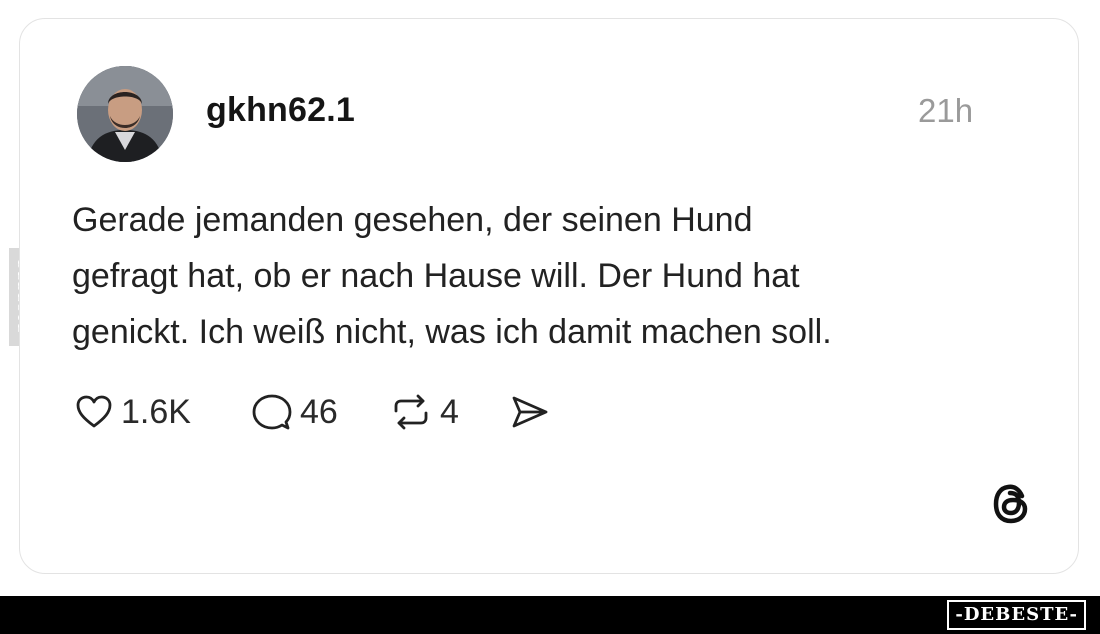  What do you see at coordinates (1012, 504) in the screenshot?
I see `threads-logo-icon` at bounding box center [1012, 504].